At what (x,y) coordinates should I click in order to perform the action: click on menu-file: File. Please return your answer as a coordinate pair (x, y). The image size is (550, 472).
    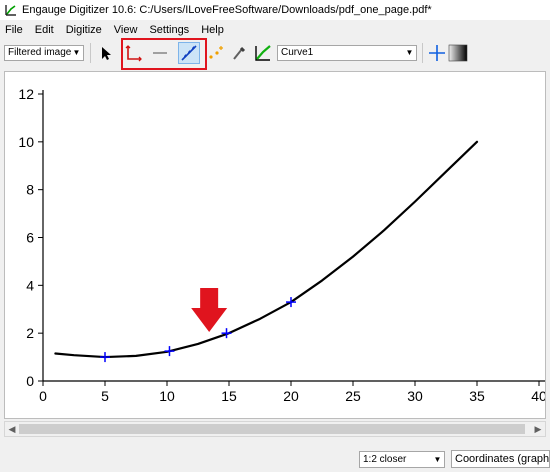
    Looking at the image, I should click on (14, 30).